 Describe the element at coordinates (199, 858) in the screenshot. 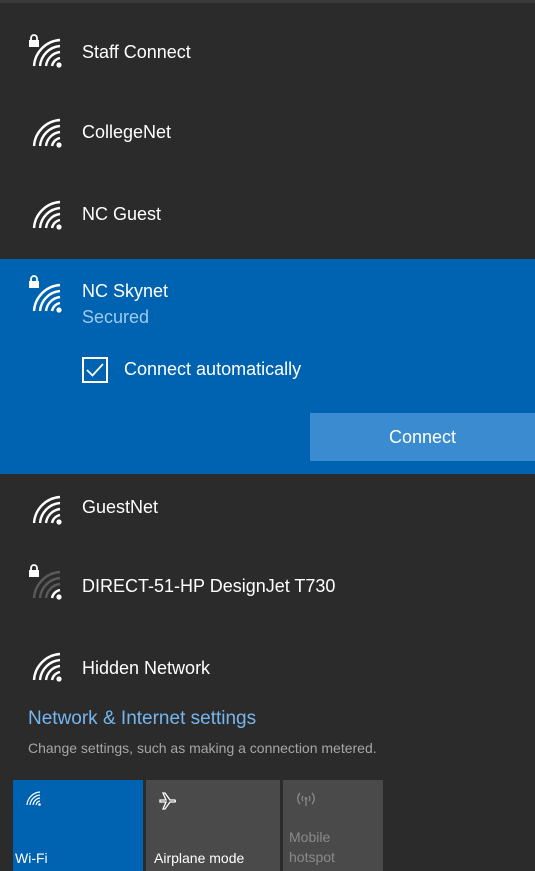

I see `airplane-tile-label: Airplane mode` at that location.